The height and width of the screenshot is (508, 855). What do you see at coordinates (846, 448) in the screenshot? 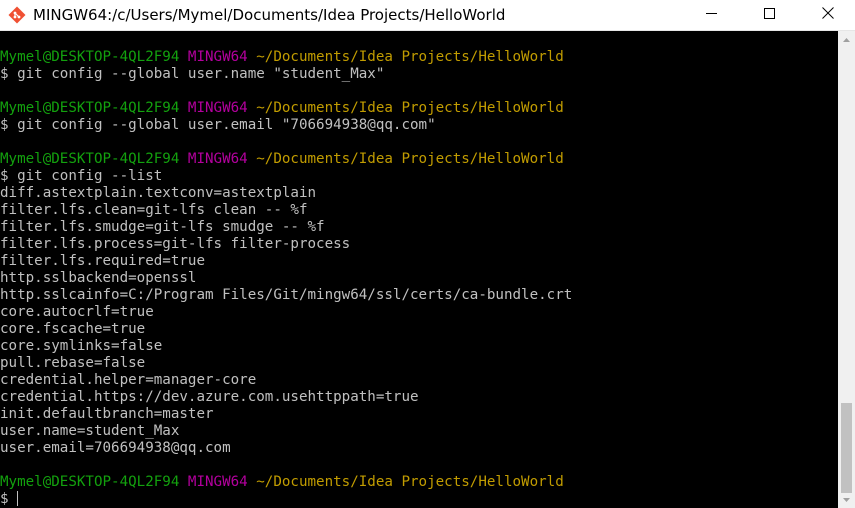
I see `scroll-thumb` at bounding box center [846, 448].